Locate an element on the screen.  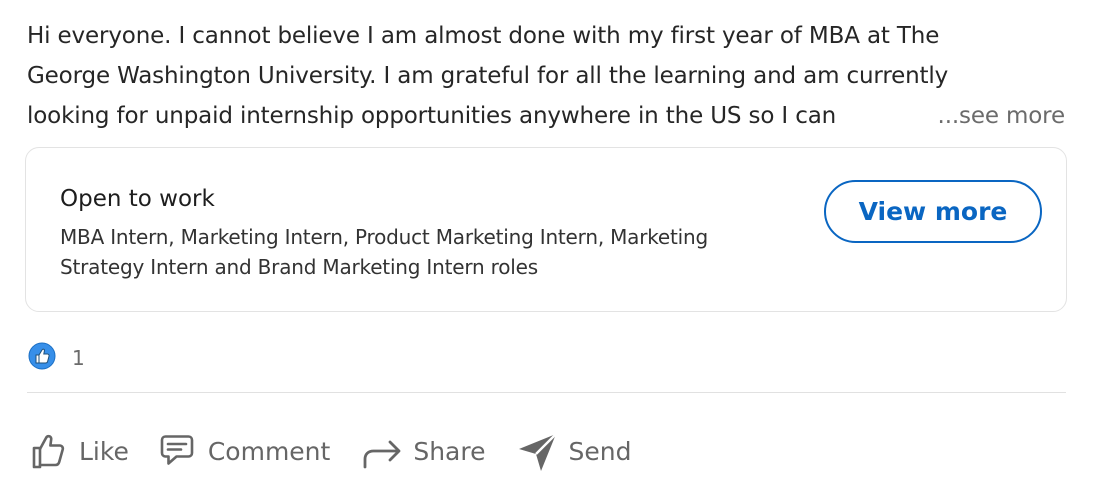
send-button: Send is located at coordinates (574, 451).